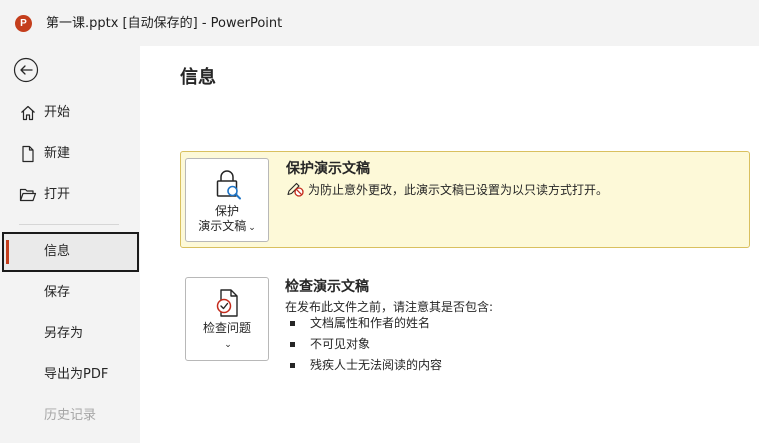  I want to click on inspect-bullet-list: 文档属性和作者的姓名 不可见对象 残疾人士无法阅读的内容, so click(364, 346).